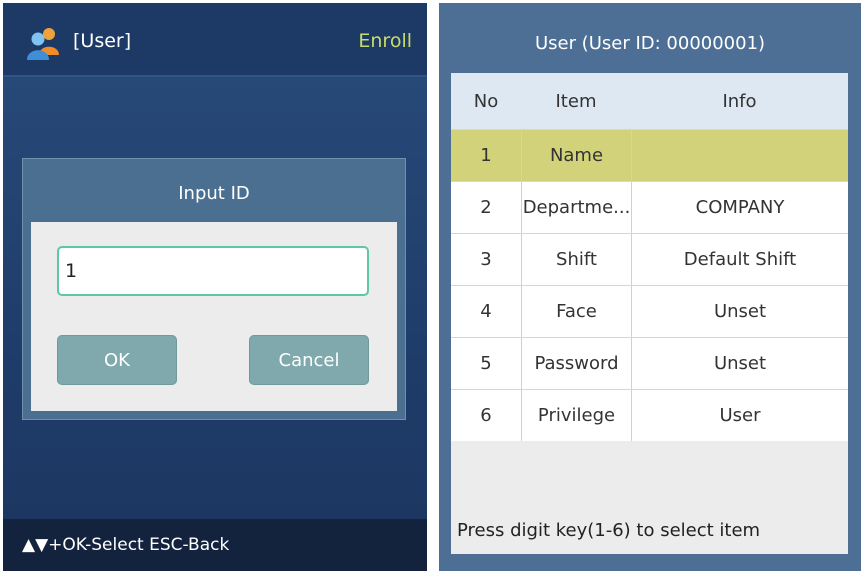 The image size is (864, 579). What do you see at coordinates (576, 415) in the screenshot?
I see `row-item: Privilege` at bounding box center [576, 415].